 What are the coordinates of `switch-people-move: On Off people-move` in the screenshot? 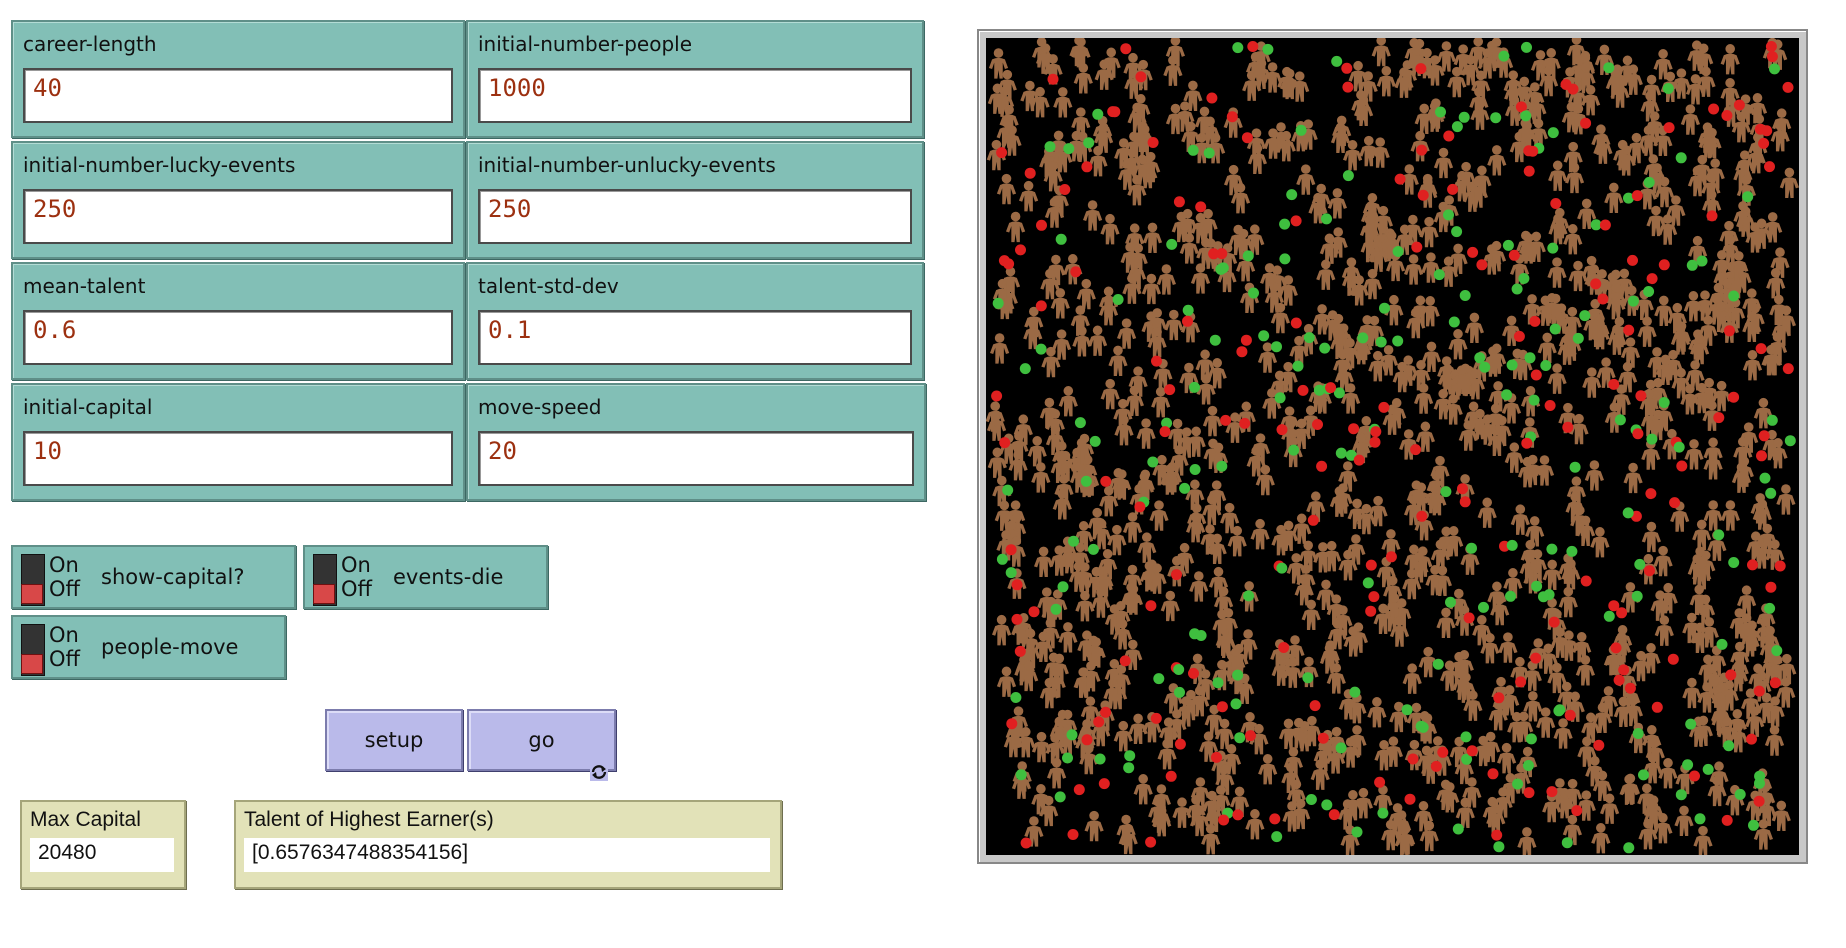 It's located at (148, 647).